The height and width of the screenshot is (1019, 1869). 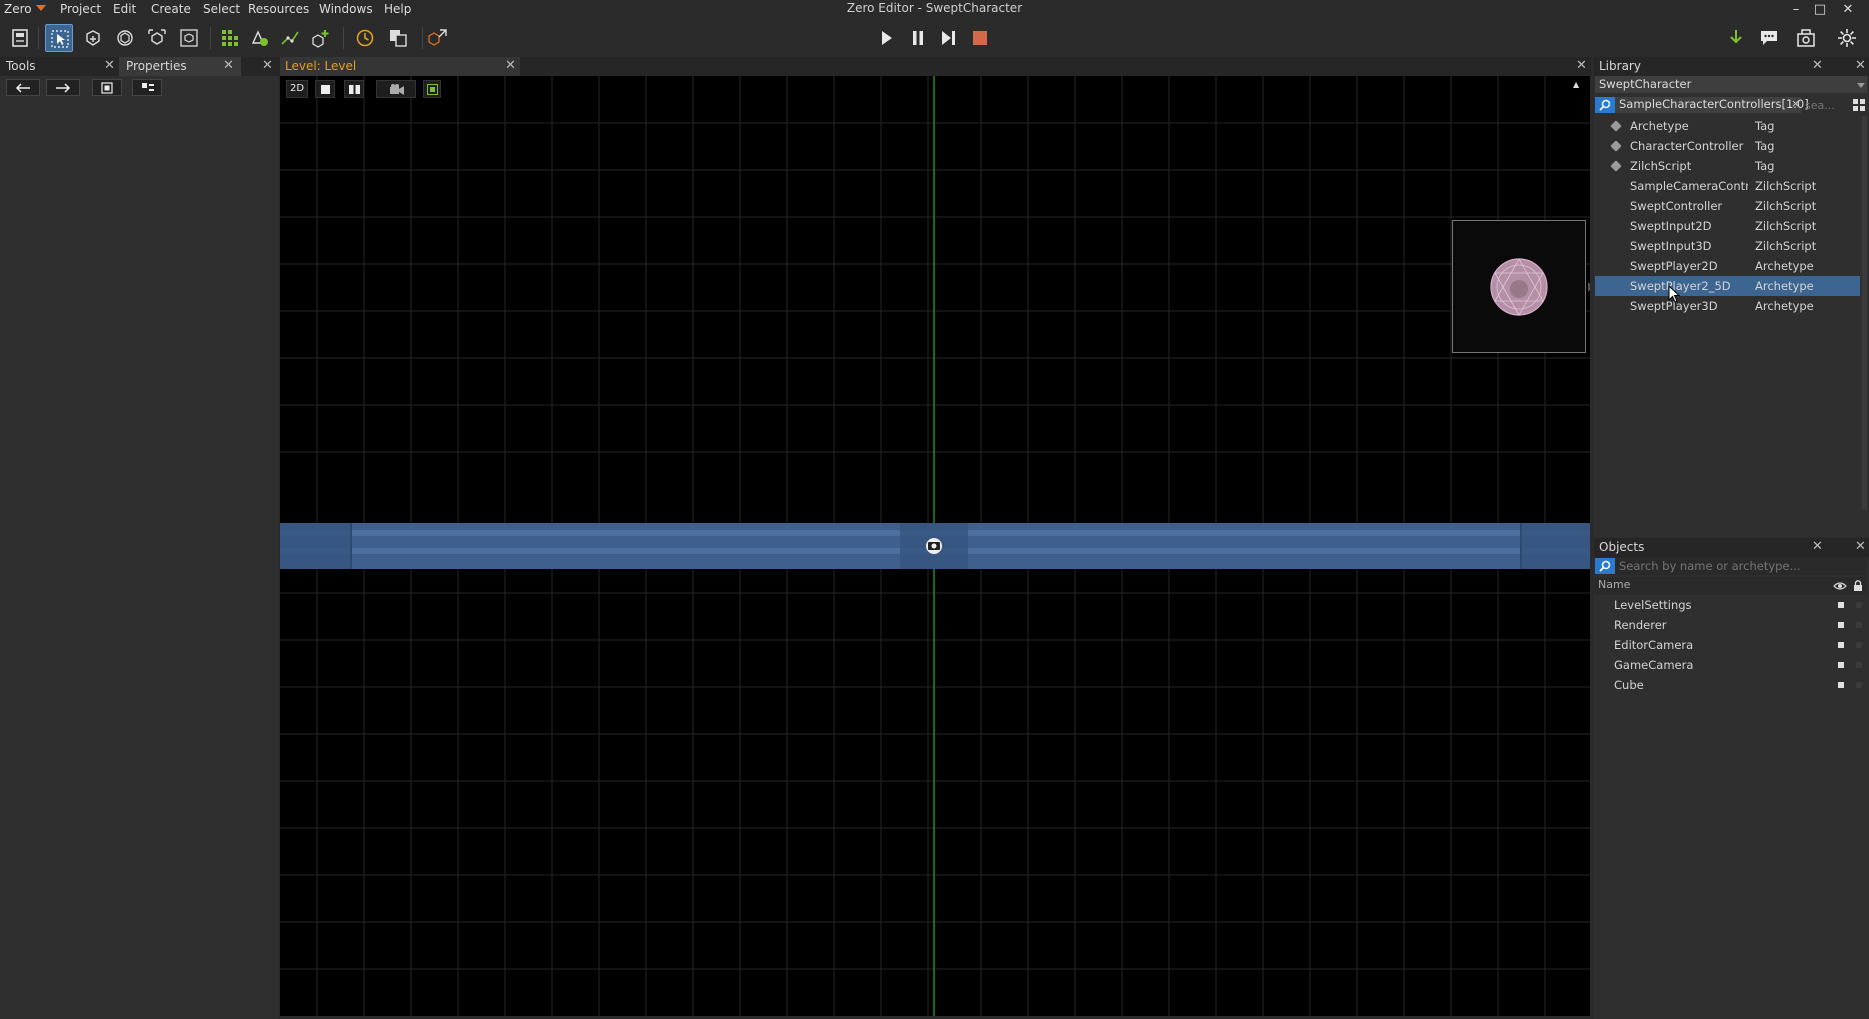 What do you see at coordinates (1860, 66) in the screenshot?
I see `close-library-panel-icon: ✕` at bounding box center [1860, 66].